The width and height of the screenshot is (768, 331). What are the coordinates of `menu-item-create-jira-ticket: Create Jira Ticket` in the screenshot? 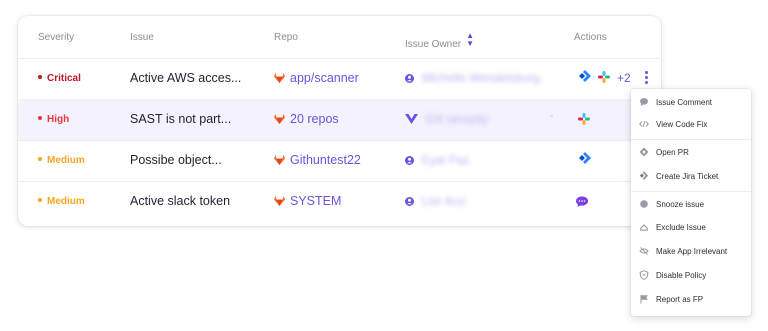 It's located at (691, 177).